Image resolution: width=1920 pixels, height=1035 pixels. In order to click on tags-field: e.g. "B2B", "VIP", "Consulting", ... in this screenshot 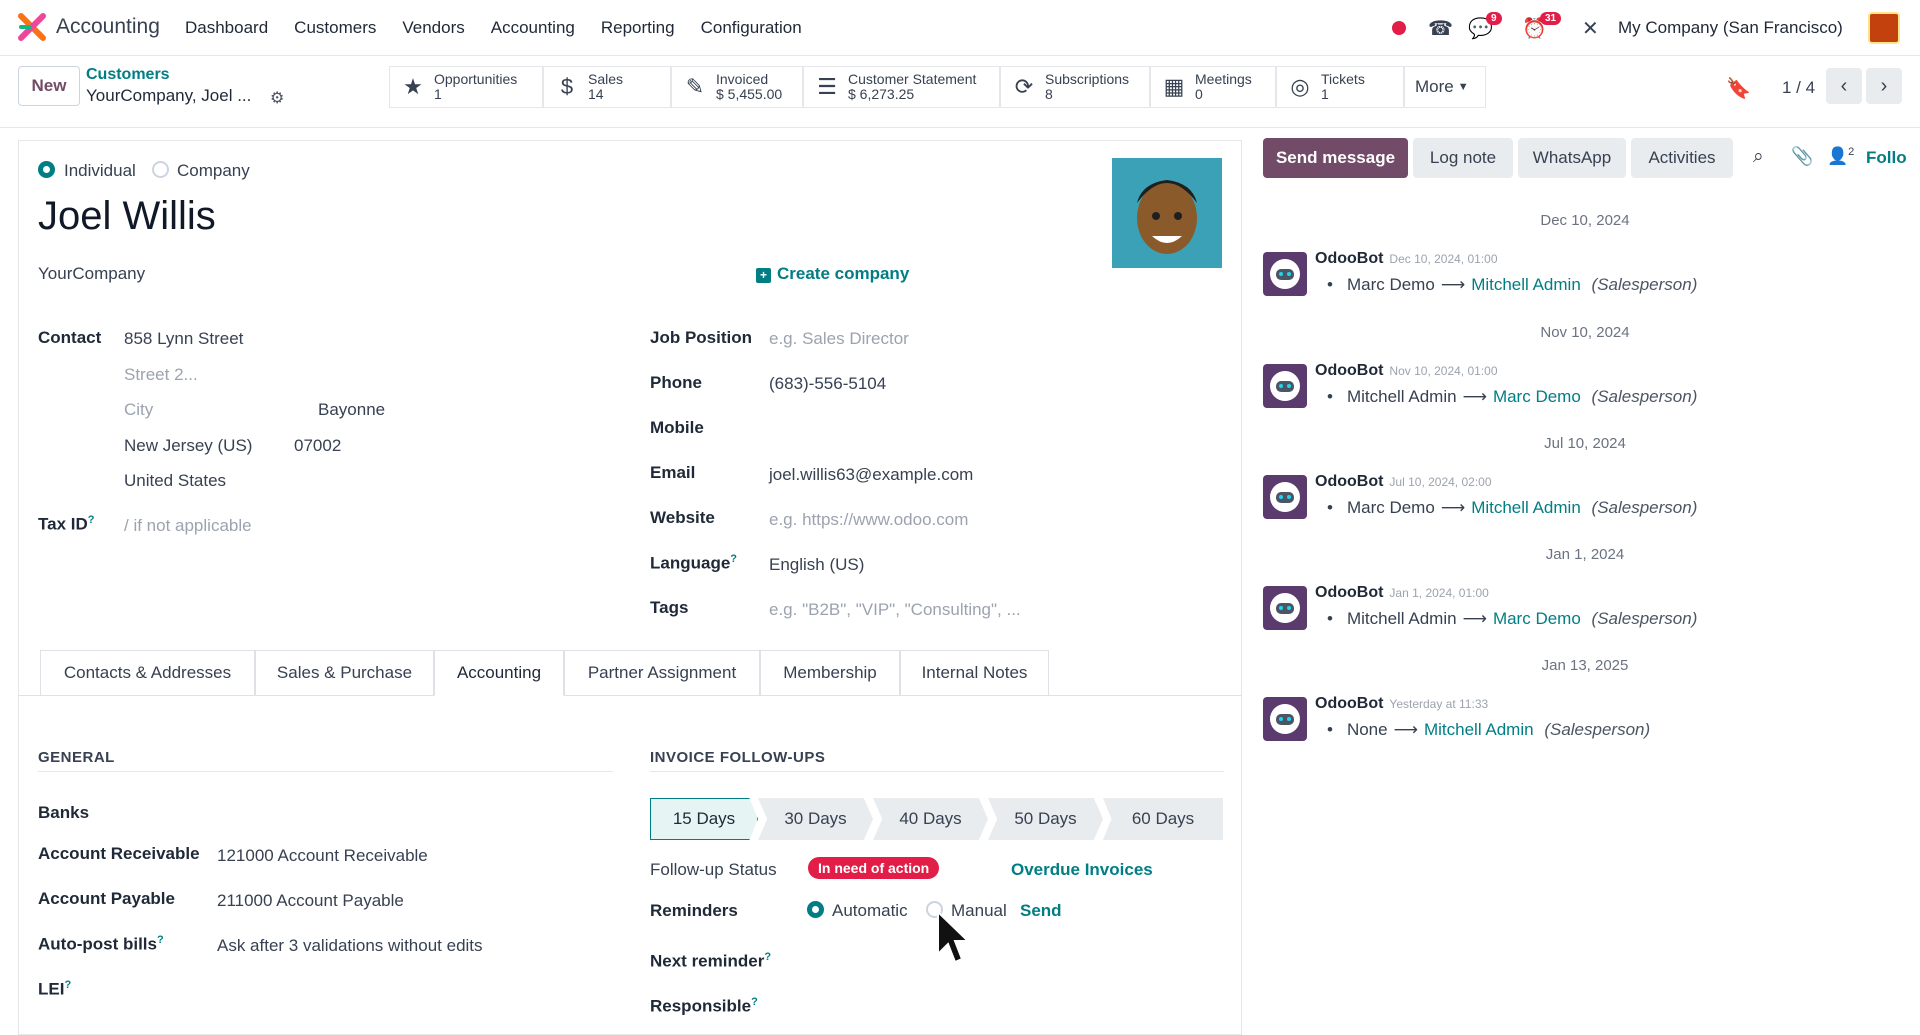, I will do `click(895, 610)`.